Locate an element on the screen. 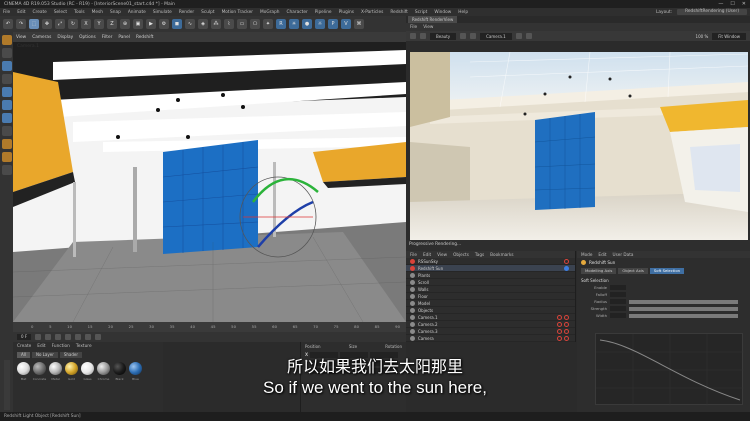 This screenshot has width=750, height=421. attr-tab-object-axis: Object Axis is located at coordinates (633, 271).